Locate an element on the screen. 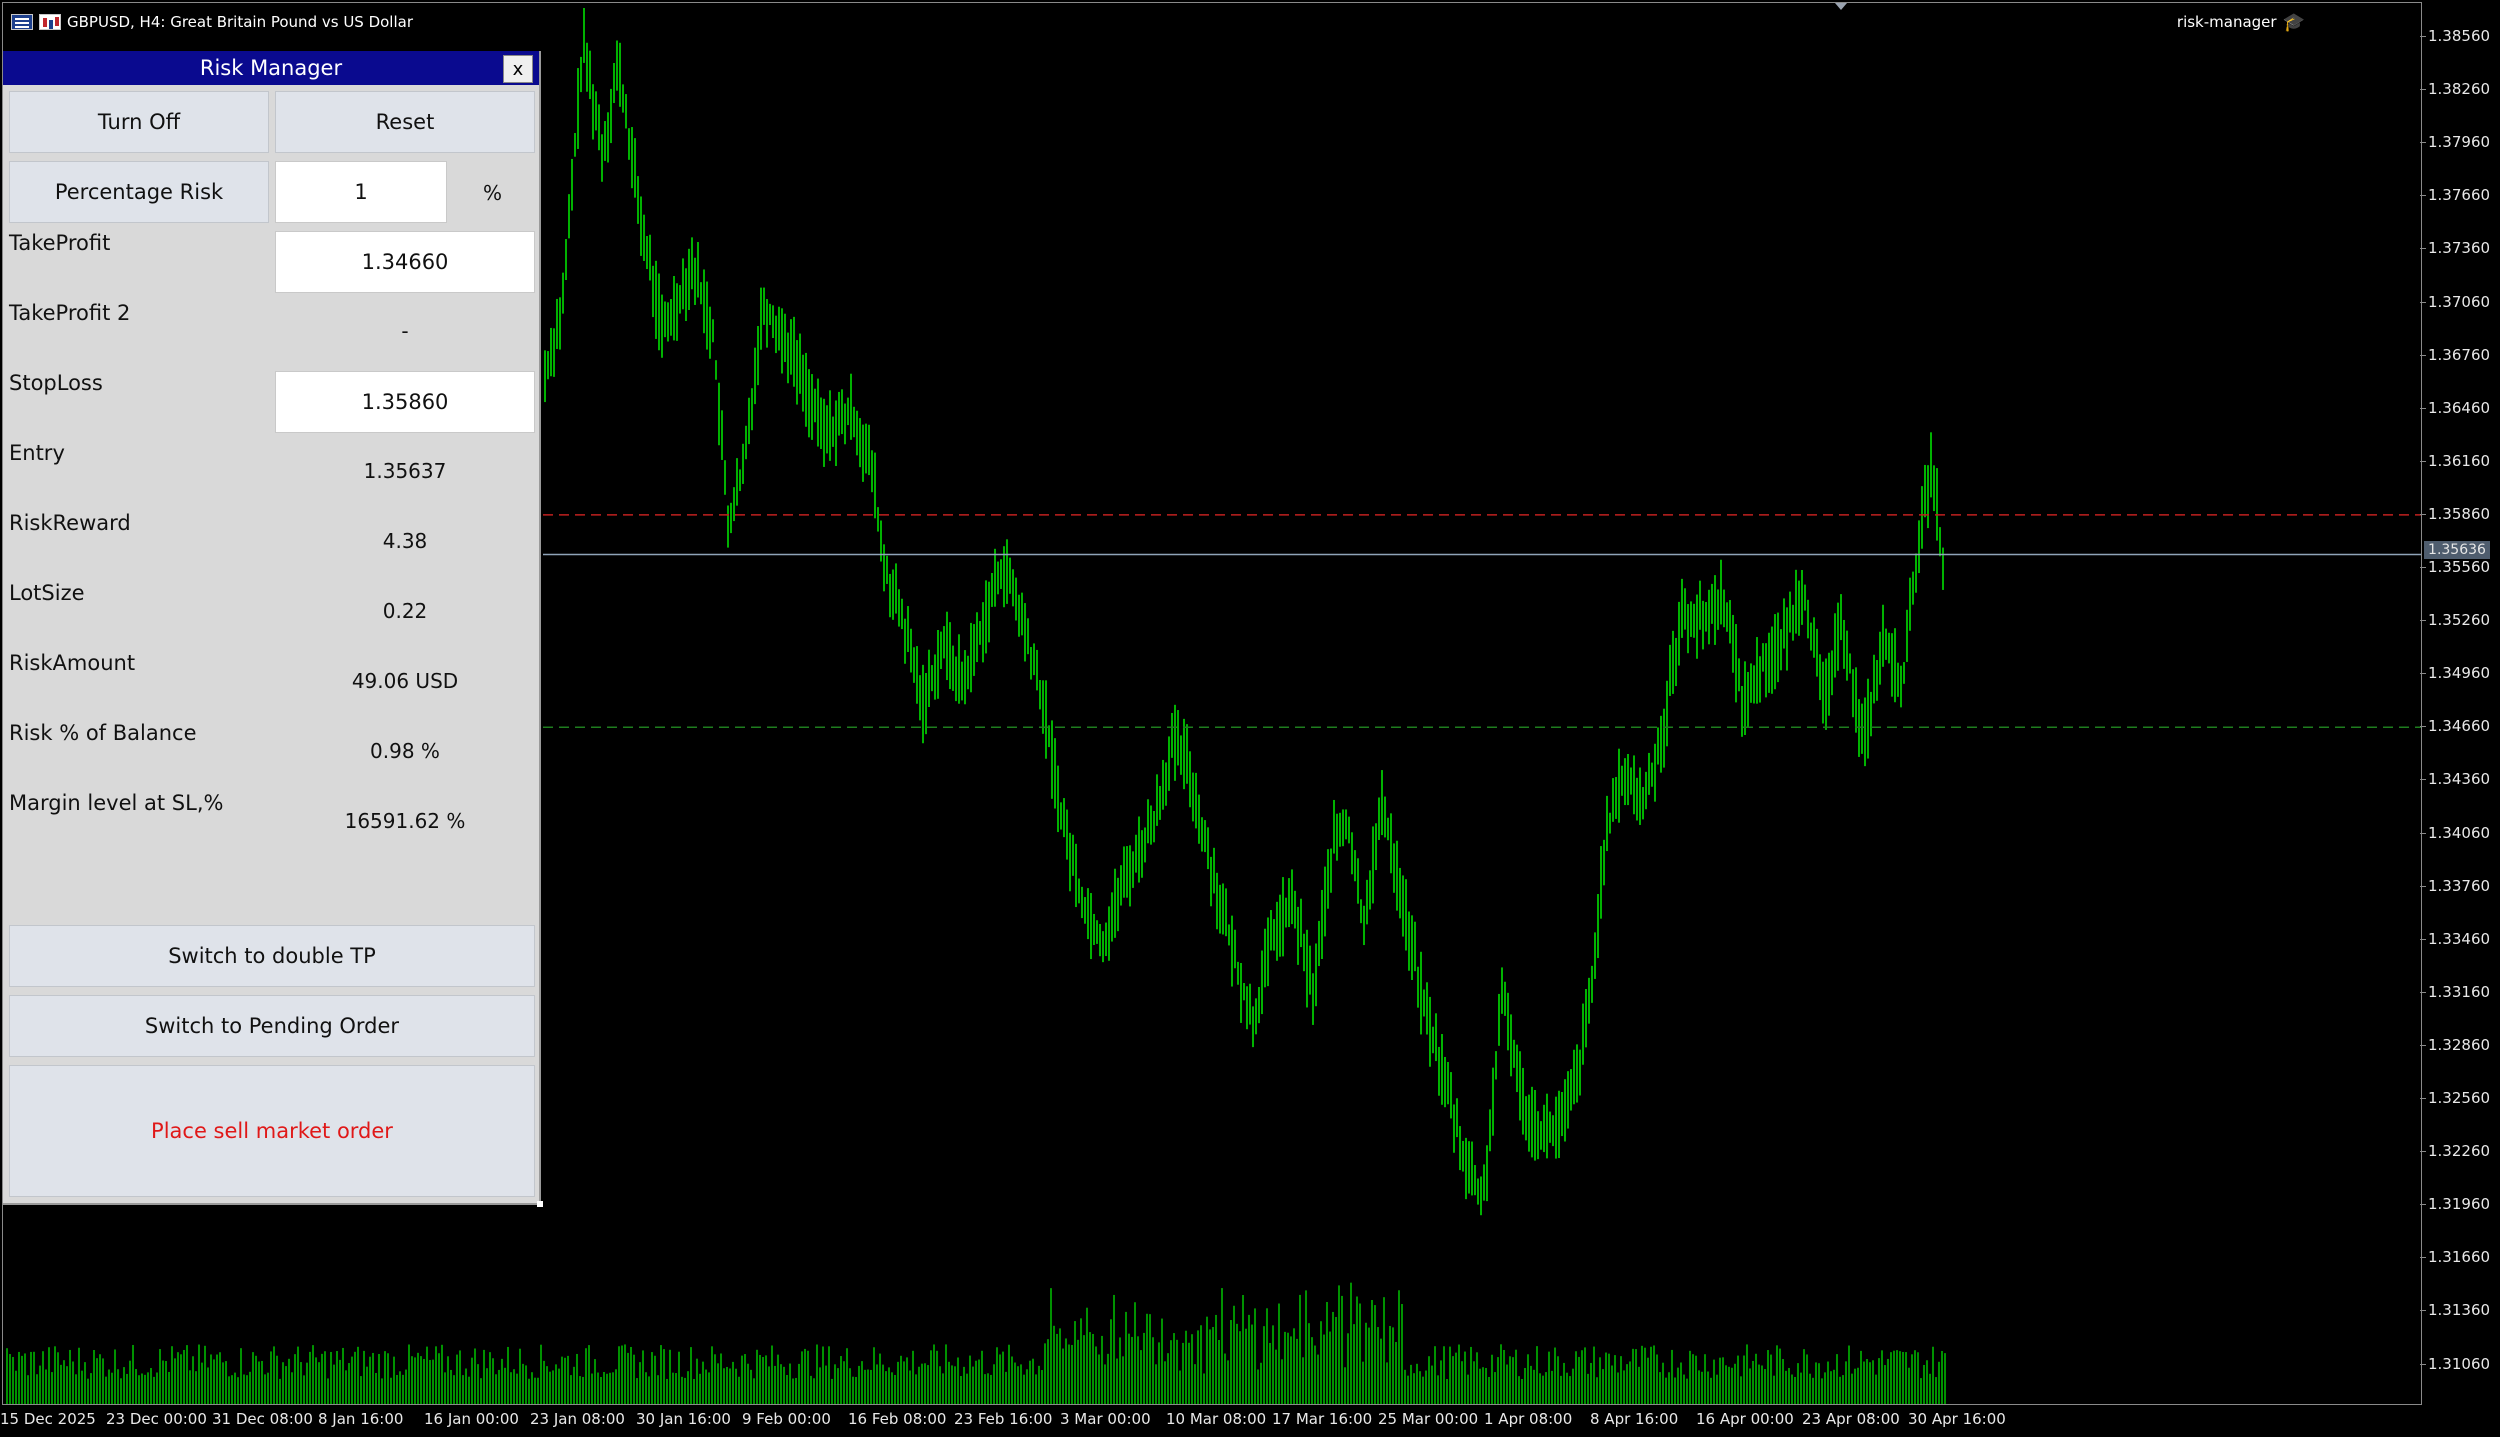 This screenshot has height=1437, width=2500. riskreward-value: 4.38 is located at coordinates (405, 541).